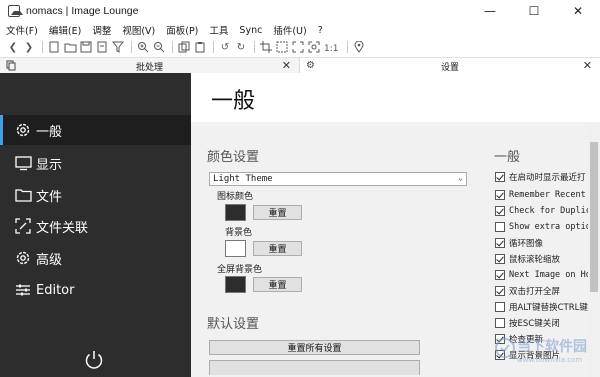 This screenshot has height=377, width=600. Describe the element at coordinates (519, 242) in the screenshot. I see `checkbox-loop-images: 循环图像` at that location.